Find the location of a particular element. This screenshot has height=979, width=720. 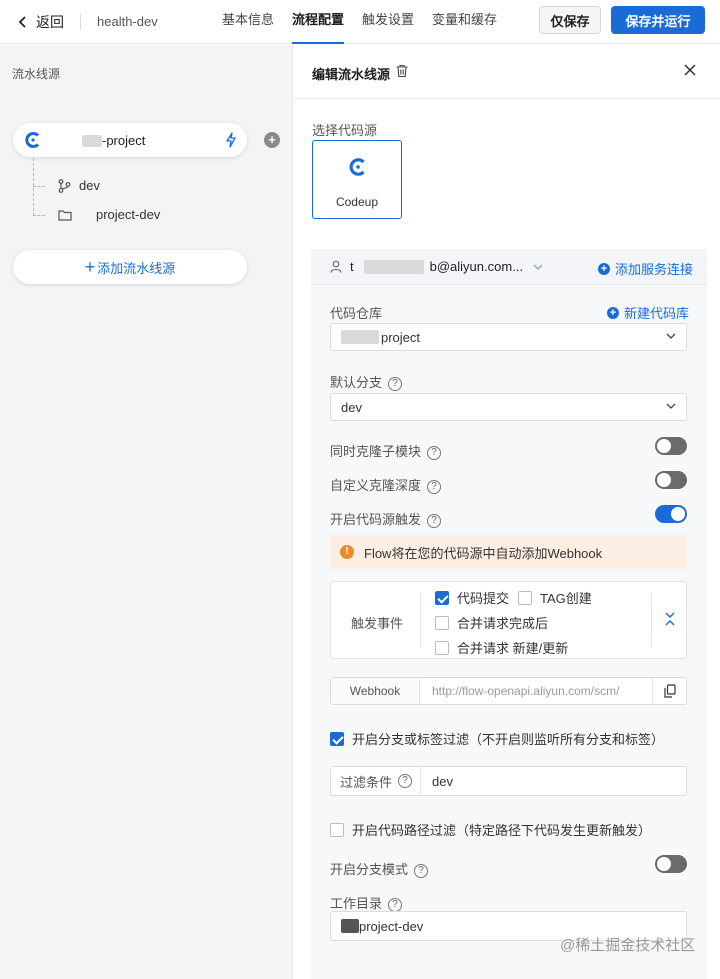

watermark: @稀土掘金技术社区 is located at coordinates (628, 945).